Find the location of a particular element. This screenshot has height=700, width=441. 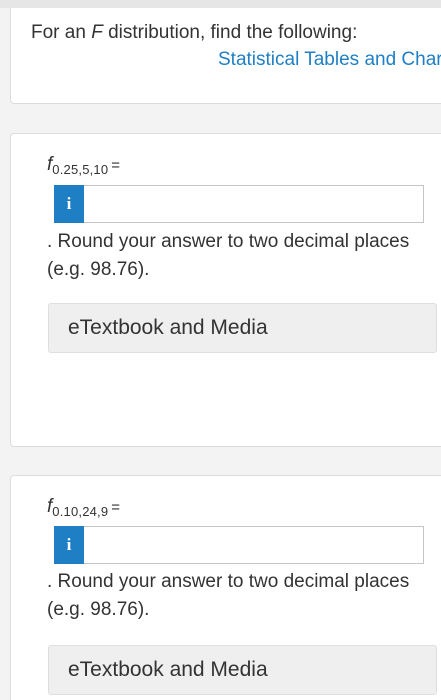

top-bar is located at coordinates (220, 4).